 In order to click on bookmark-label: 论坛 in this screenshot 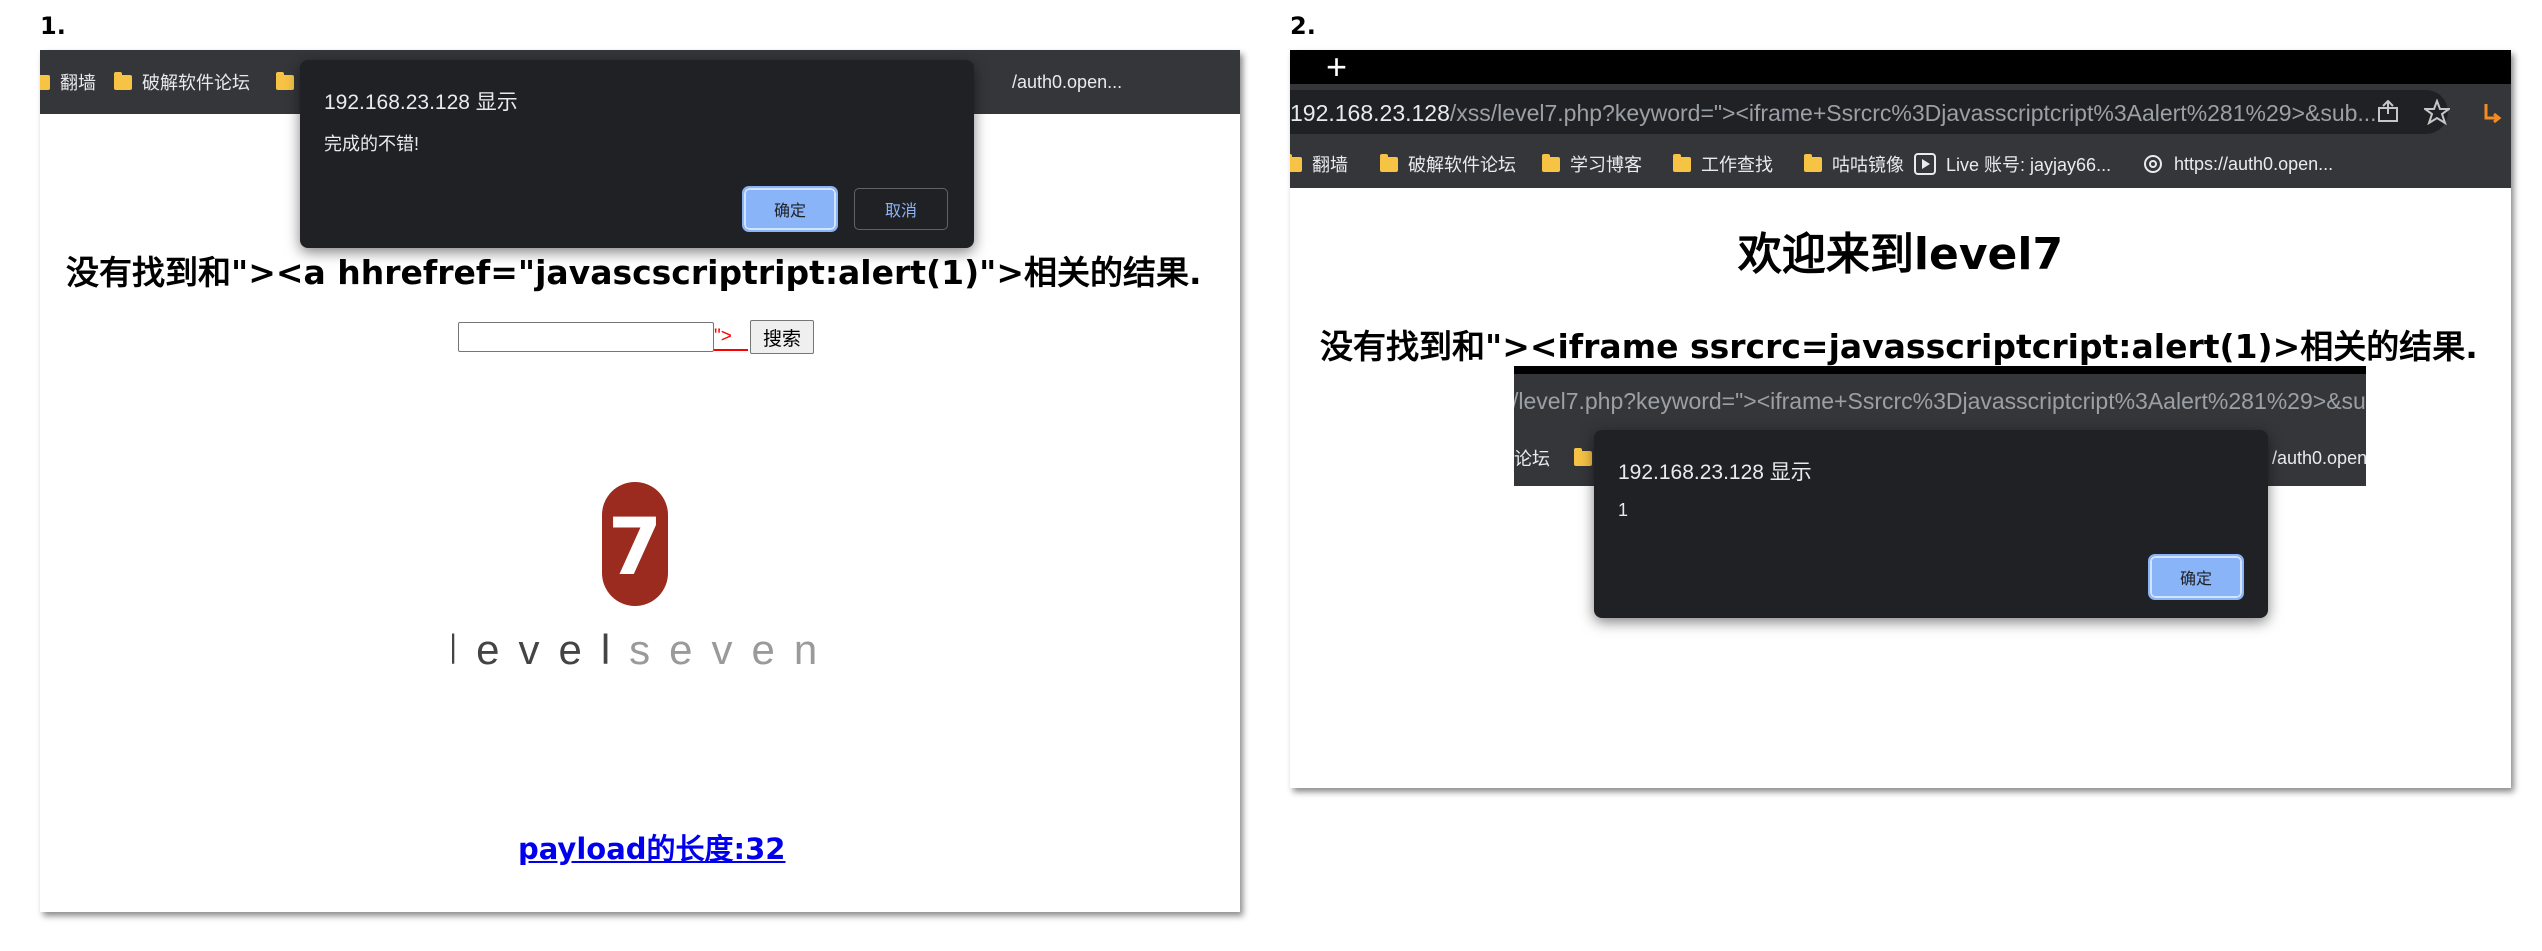, I will do `click(1532, 459)`.